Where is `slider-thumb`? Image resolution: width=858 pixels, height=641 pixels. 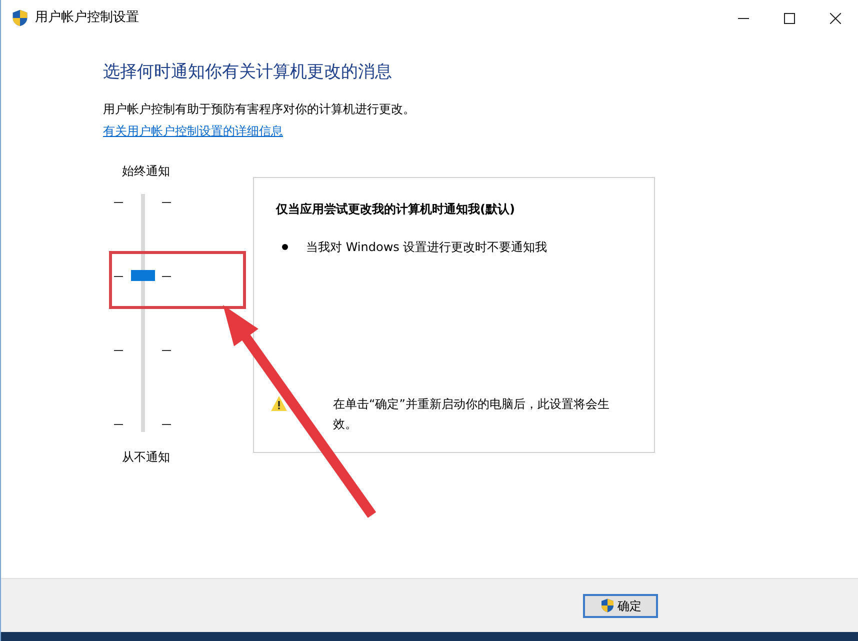 slider-thumb is located at coordinates (143, 276).